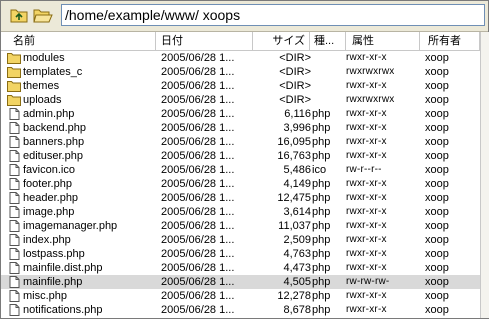 The width and height of the screenshot is (489, 319). I want to click on file-size: 4,763, so click(297, 254).